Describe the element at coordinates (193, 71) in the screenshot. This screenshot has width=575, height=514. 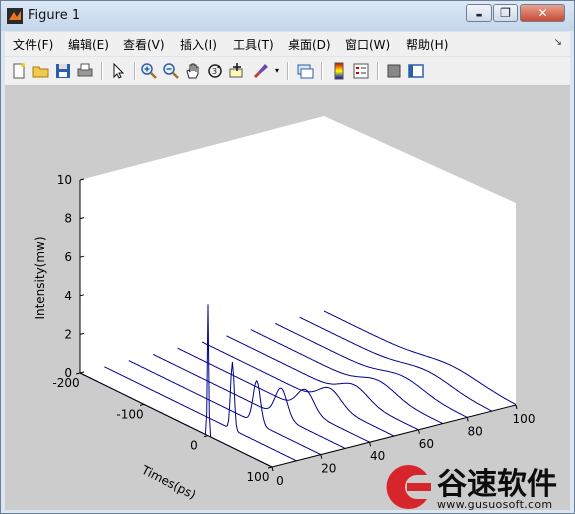
I see `pan-hand-icon` at that location.